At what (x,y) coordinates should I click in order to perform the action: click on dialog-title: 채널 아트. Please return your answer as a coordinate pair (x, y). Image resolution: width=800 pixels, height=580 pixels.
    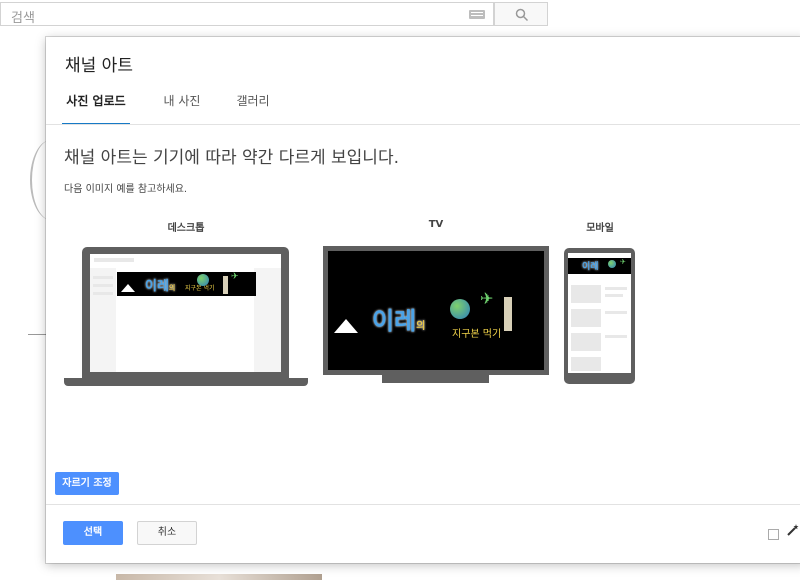
    Looking at the image, I should click on (99, 66).